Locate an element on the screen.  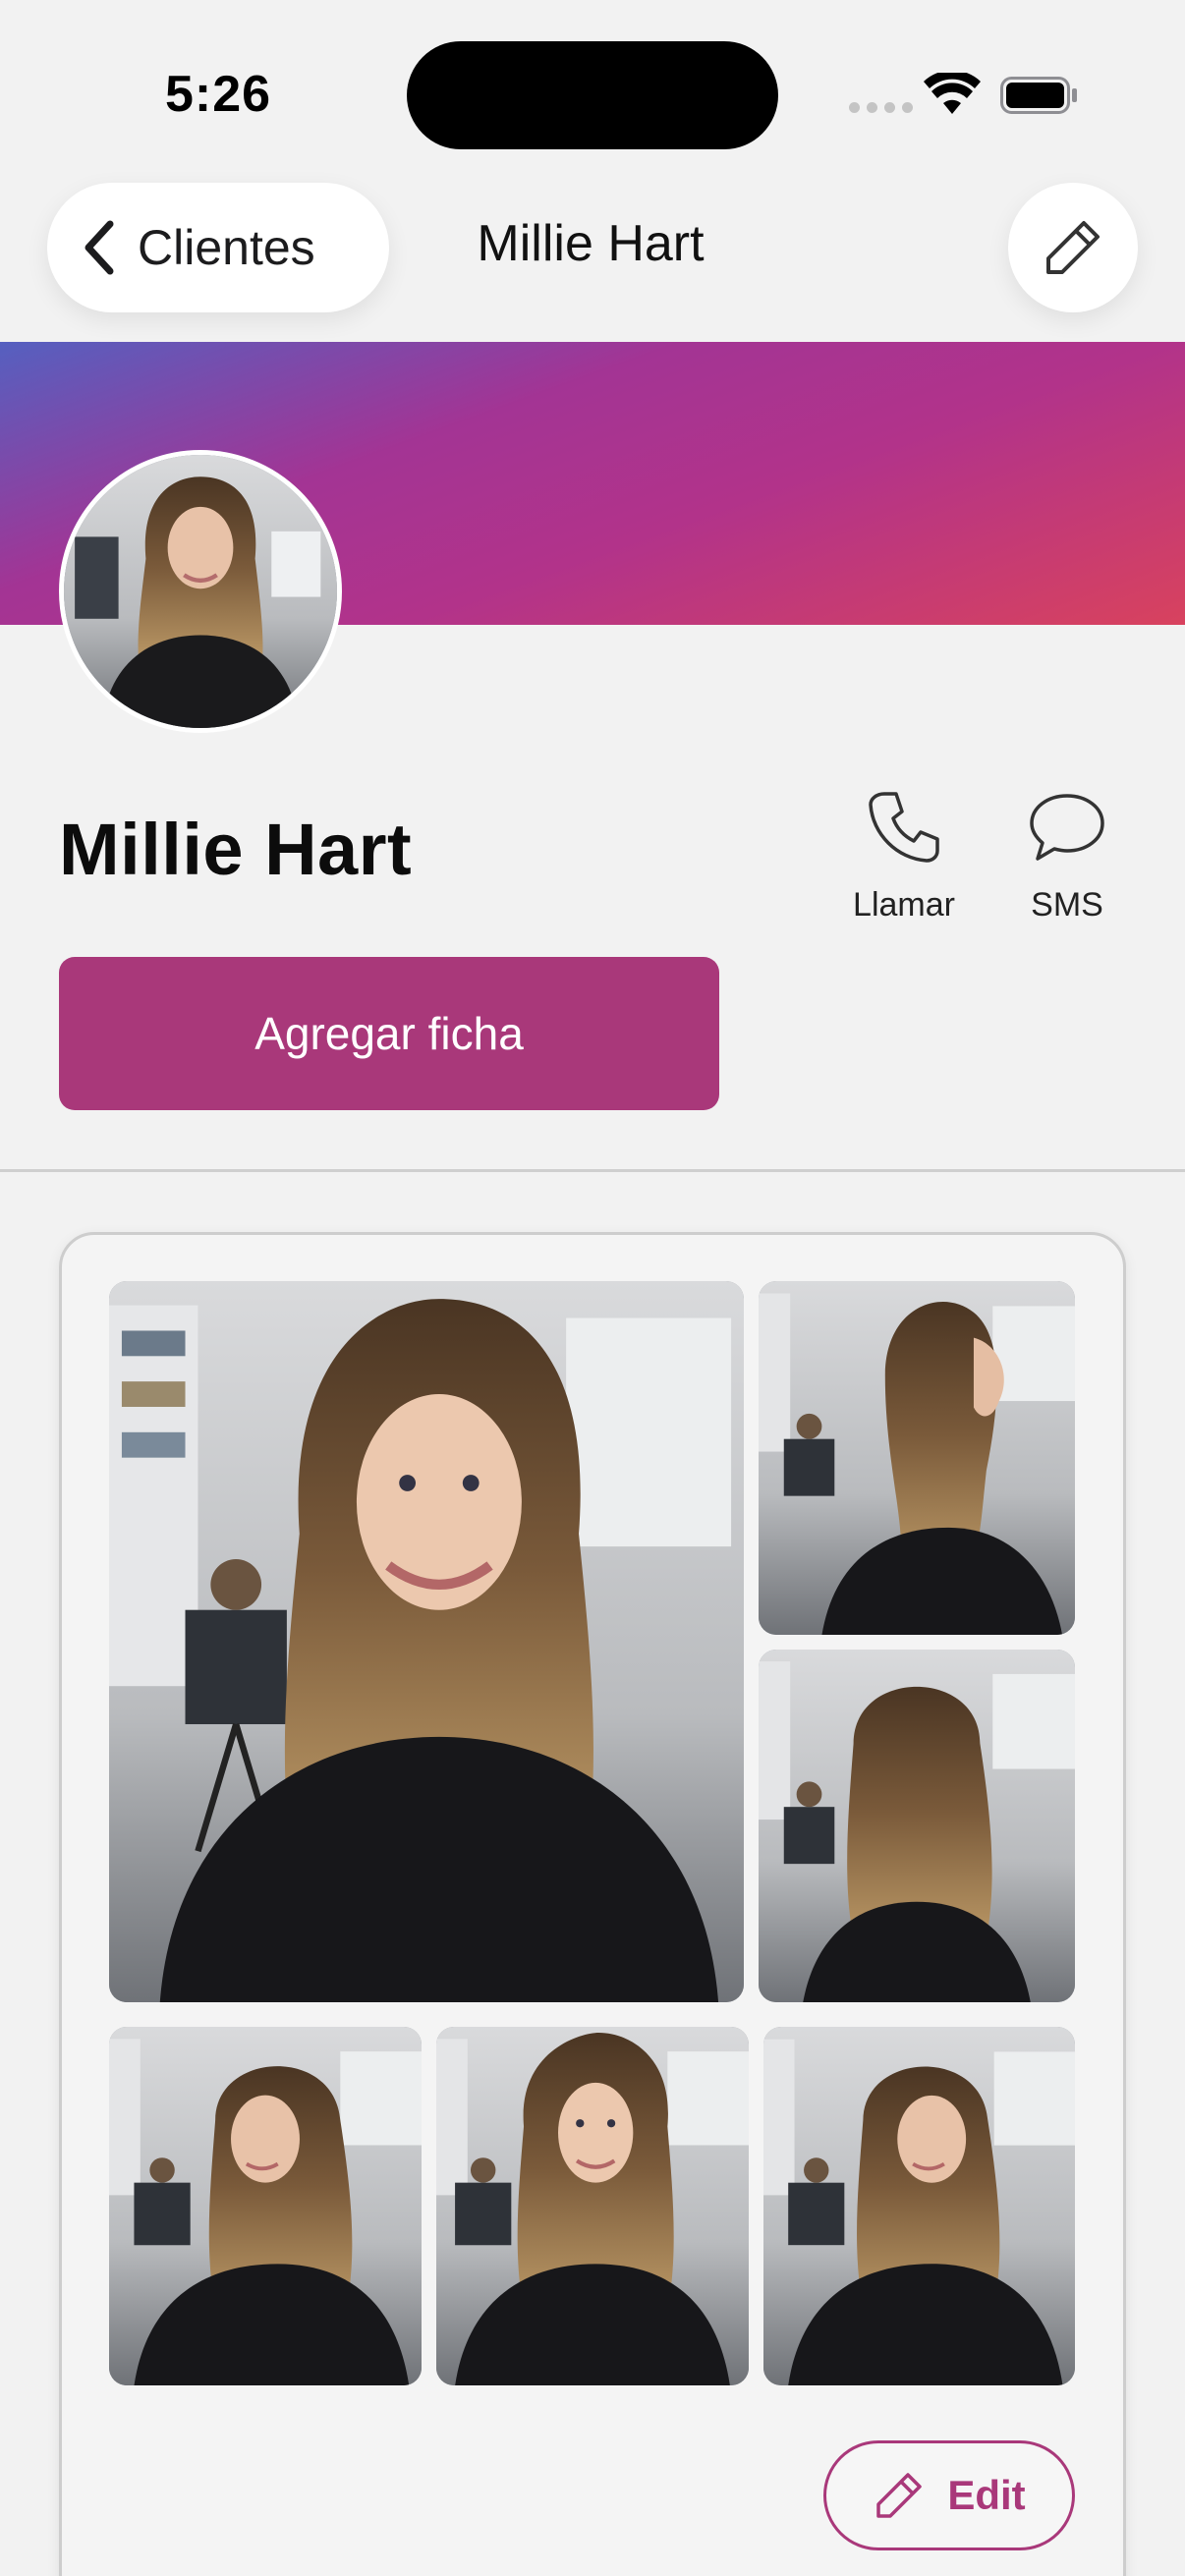
wifi-icon is located at coordinates (953, 93).